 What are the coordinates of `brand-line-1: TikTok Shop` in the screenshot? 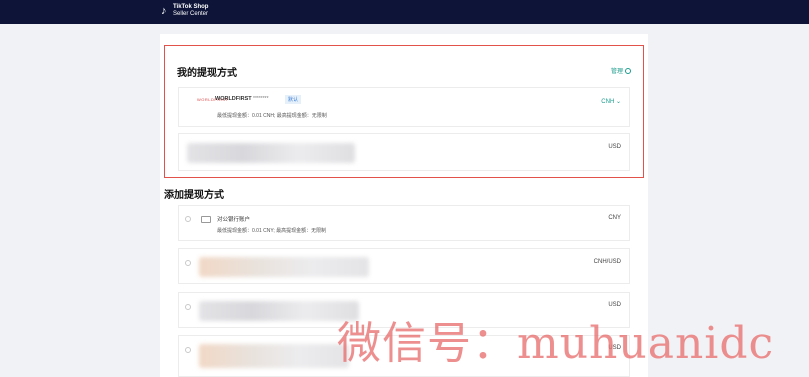 It's located at (191, 7).